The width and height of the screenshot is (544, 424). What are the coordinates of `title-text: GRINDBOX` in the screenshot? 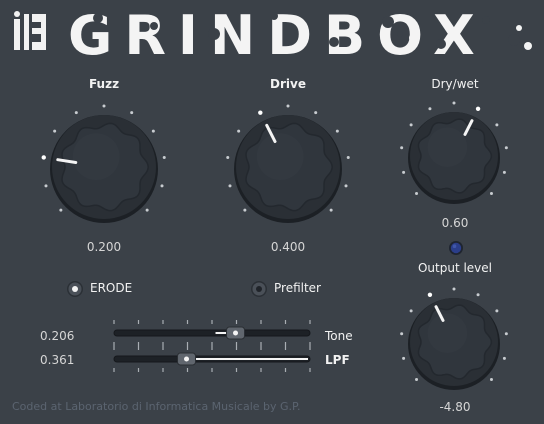 It's located at (277, 31).